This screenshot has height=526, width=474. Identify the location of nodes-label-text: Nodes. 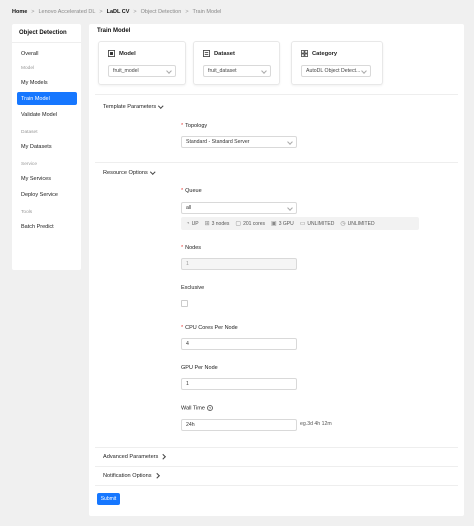
(193, 248).